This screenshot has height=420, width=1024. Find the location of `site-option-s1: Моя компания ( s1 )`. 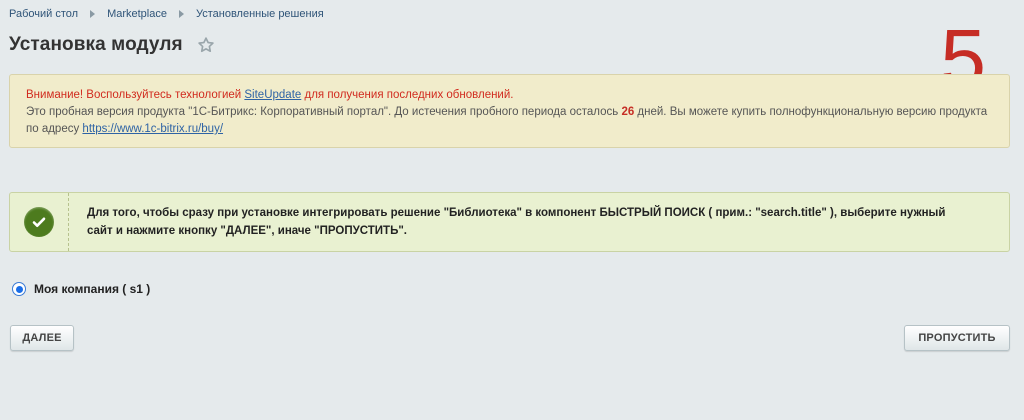

site-option-s1: Моя компания ( s1 ) is located at coordinates (81, 289).